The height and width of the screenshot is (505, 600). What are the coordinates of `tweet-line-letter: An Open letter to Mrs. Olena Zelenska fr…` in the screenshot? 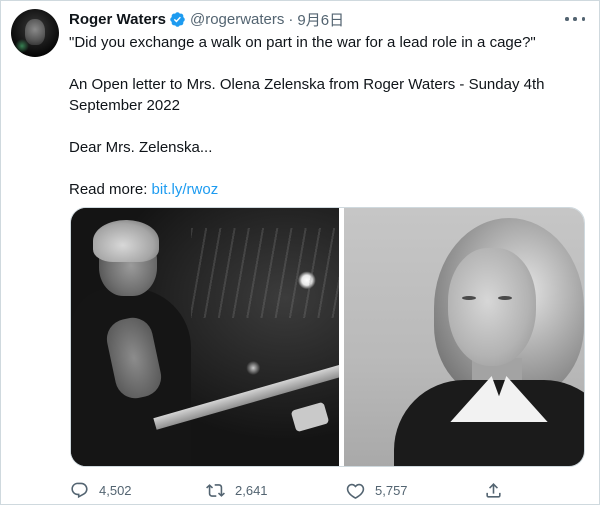 It's located at (307, 95).